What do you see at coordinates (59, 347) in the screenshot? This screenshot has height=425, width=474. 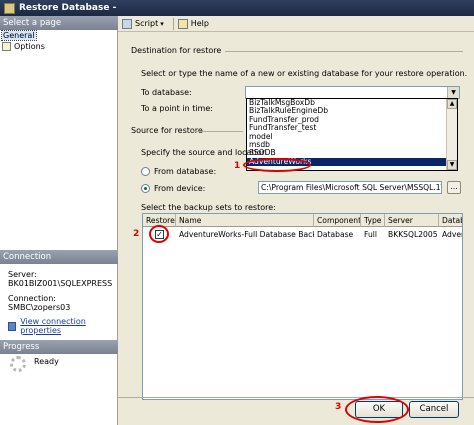 I see `progress-header: Progress` at bounding box center [59, 347].